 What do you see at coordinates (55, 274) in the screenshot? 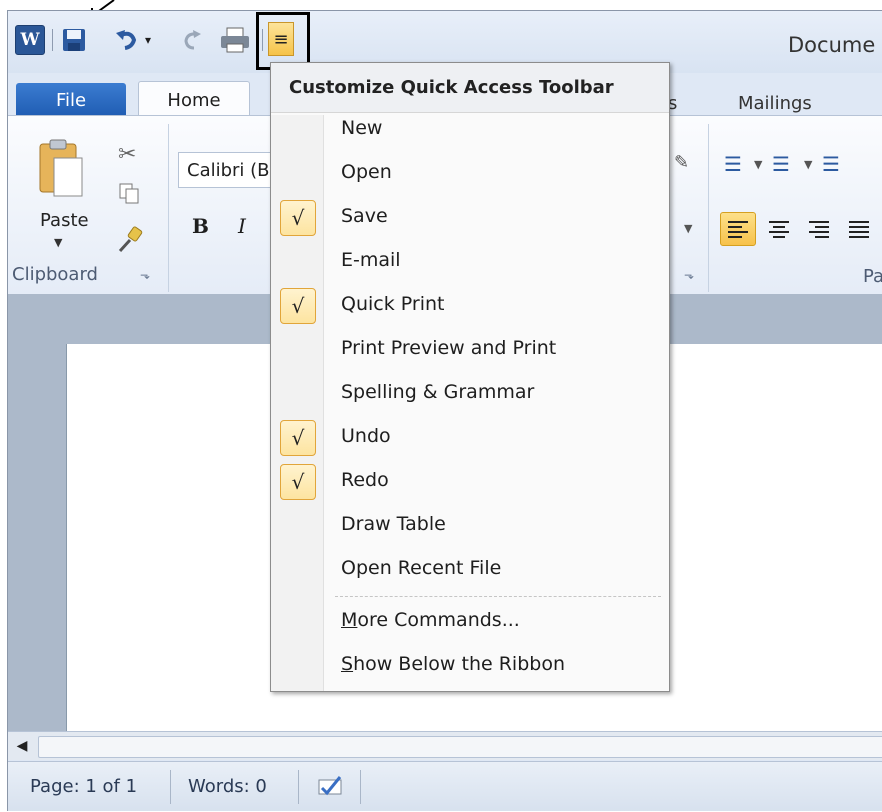
I see `clipboard-group-label: Clipboard` at bounding box center [55, 274].